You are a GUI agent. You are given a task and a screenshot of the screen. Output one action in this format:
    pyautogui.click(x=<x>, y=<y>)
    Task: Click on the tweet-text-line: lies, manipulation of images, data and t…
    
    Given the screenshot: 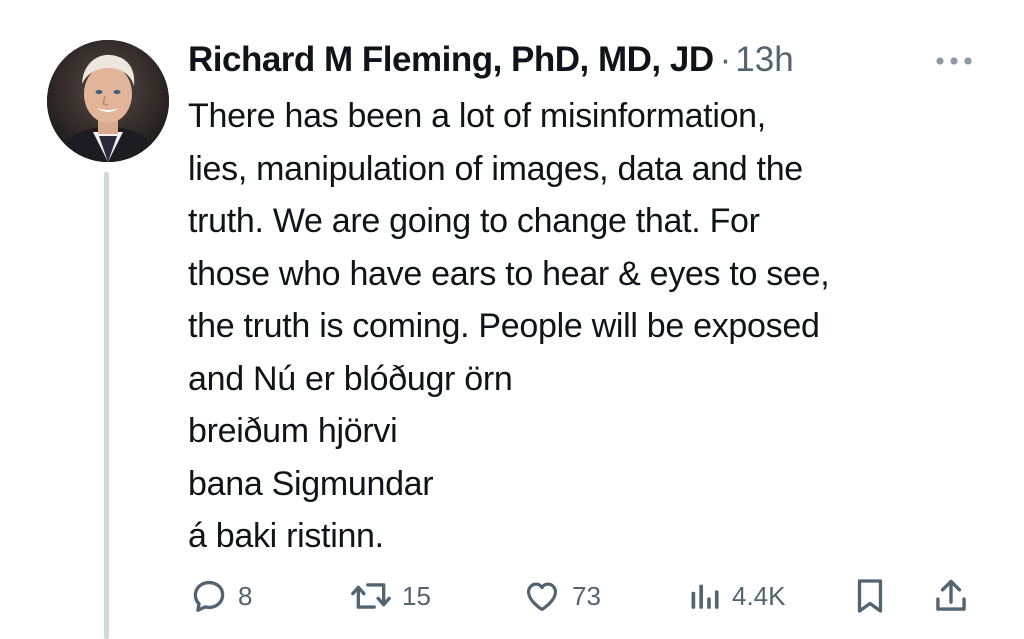 What is the action you would take?
    pyautogui.click(x=495, y=168)
    